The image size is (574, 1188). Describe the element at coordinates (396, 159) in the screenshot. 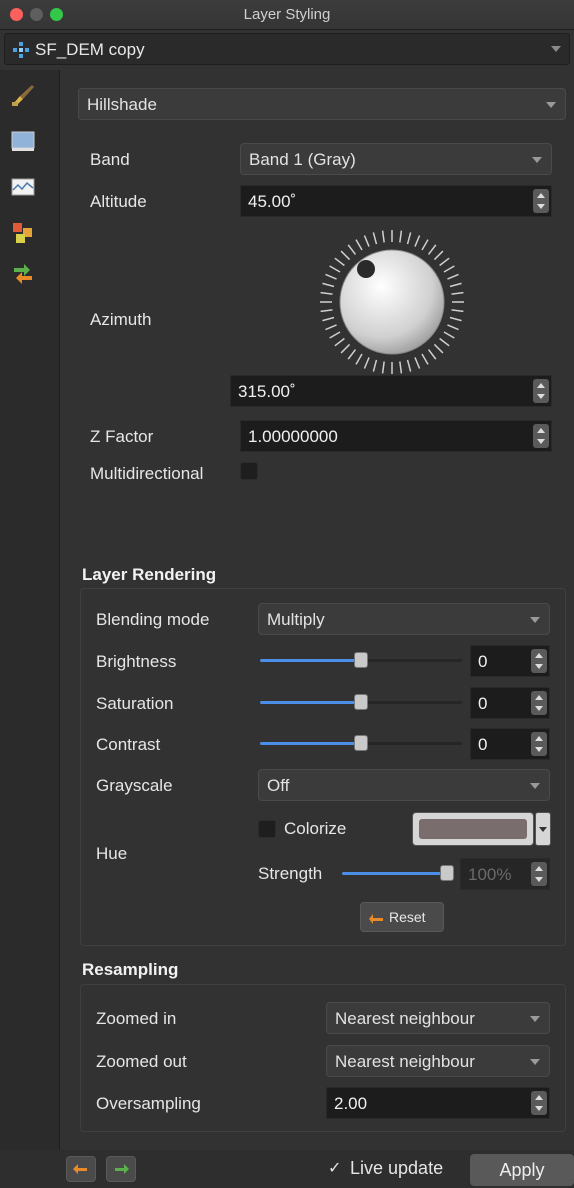

I see `band-dropdown: Band 1 (Gray)` at that location.